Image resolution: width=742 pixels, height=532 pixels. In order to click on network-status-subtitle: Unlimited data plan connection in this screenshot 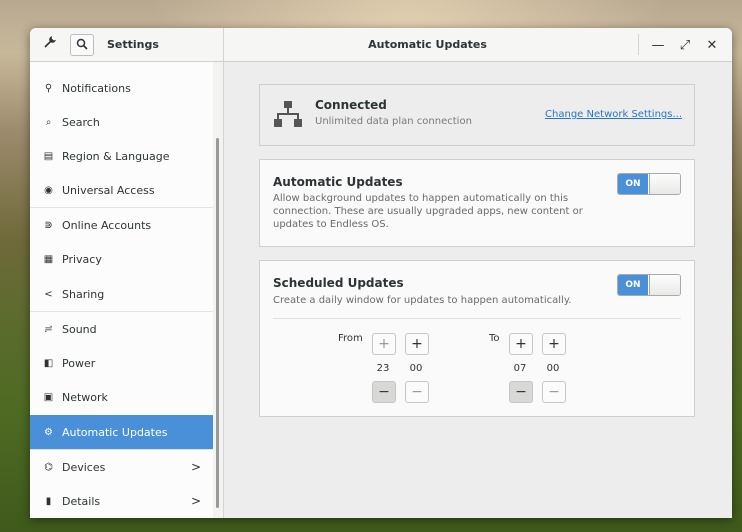, I will do `click(393, 121)`.